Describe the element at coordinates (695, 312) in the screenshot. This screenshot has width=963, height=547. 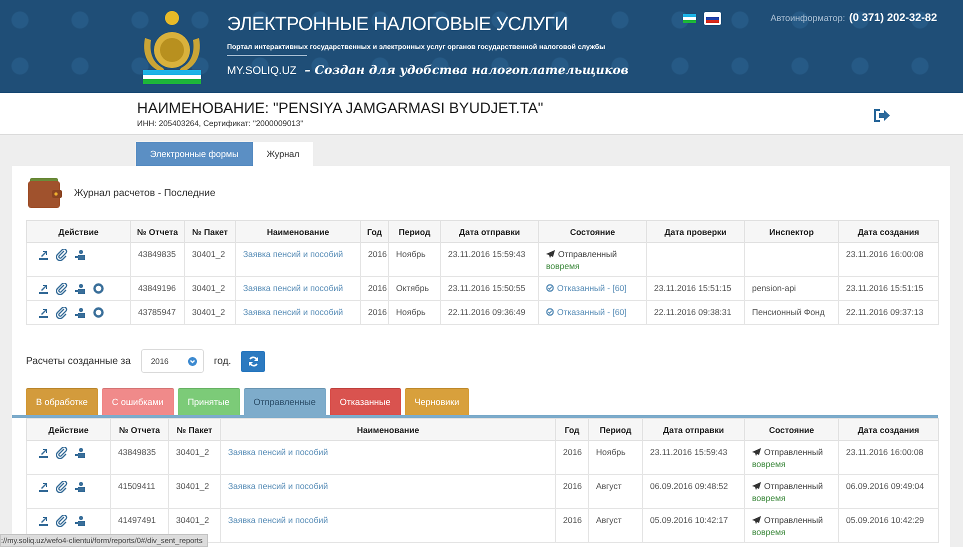
I see `table-cell: 22.11.2016 09:38:31` at that location.